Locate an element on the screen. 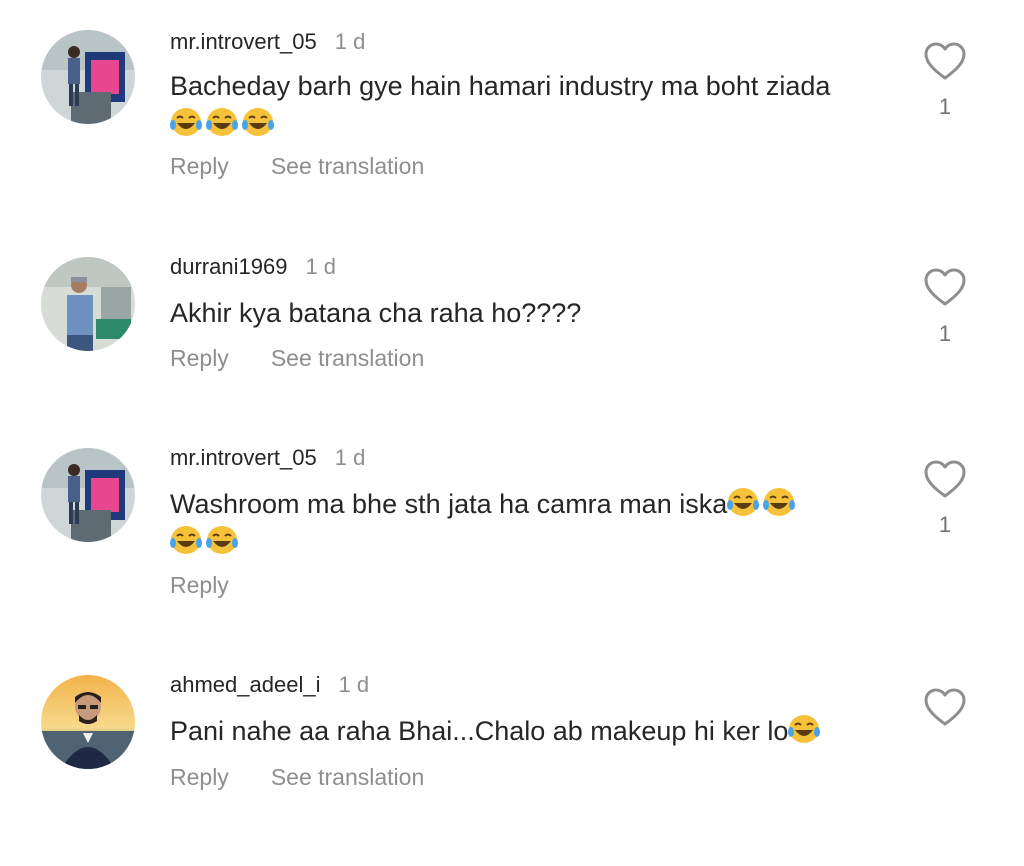 Image resolution: width=1024 pixels, height=866 pixels. comment-meta: ahmed_adeel_i 1 d is located at coordinates (269, 687).